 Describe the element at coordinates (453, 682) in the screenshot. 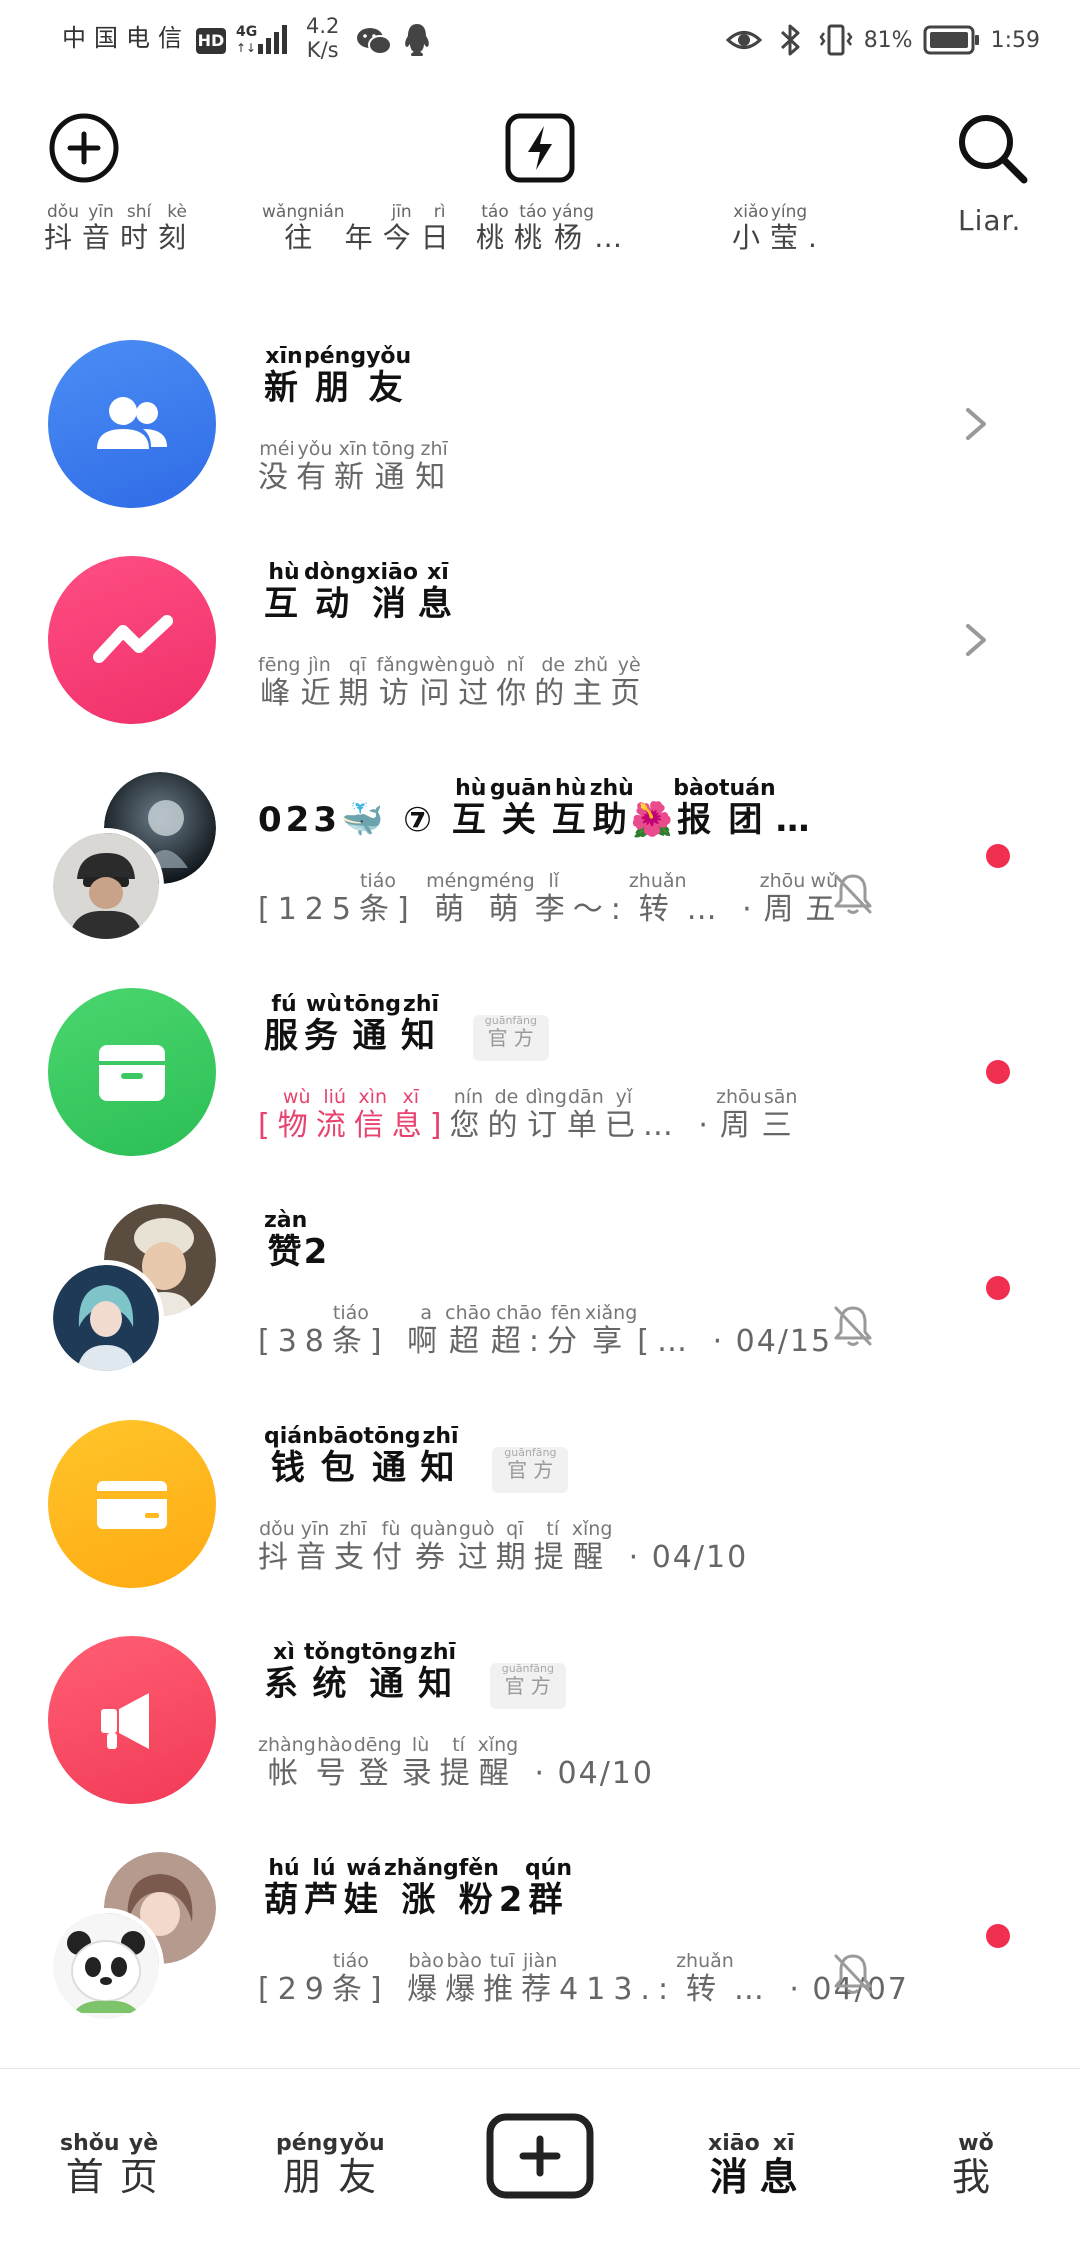

I see `conversation-preview: 峰fēng近jìn期qī访fǎng问wèn过guò你nǐ的de主zhǔ页yè` at that location.